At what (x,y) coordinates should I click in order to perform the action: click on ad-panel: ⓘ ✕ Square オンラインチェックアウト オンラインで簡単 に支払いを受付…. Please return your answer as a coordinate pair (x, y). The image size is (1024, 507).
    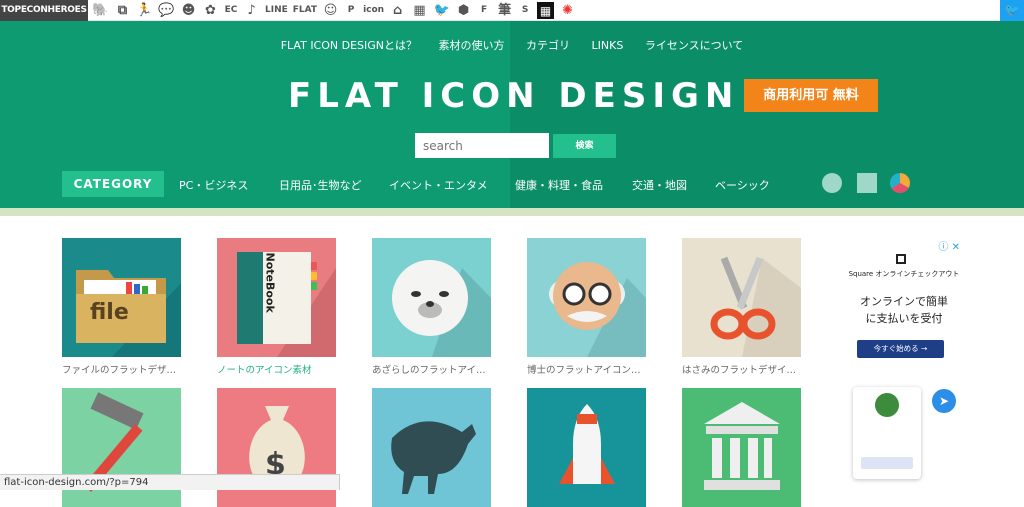
    Looking at the image, I should click on (904, 308).